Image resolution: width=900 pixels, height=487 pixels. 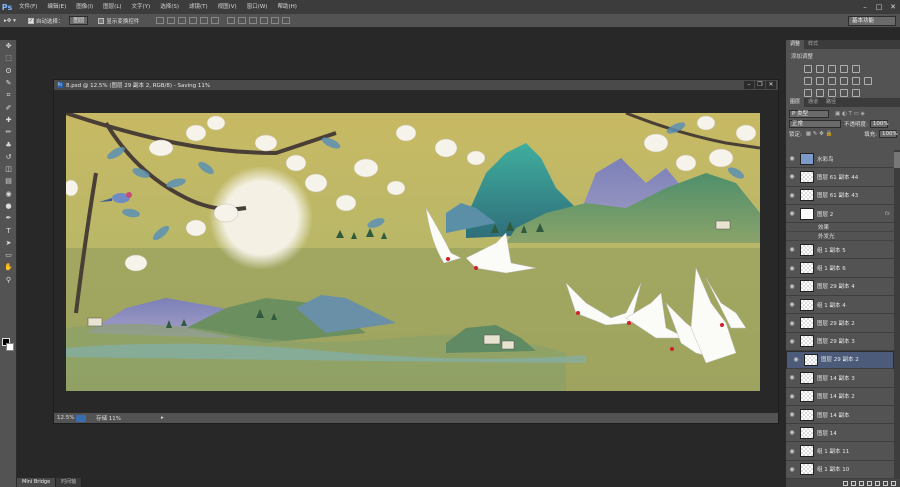 What do you see at coordinates (198, 7) in the screenshot?
I see `menu-item: 滤镜(T)` at bounding box center [198, 7].